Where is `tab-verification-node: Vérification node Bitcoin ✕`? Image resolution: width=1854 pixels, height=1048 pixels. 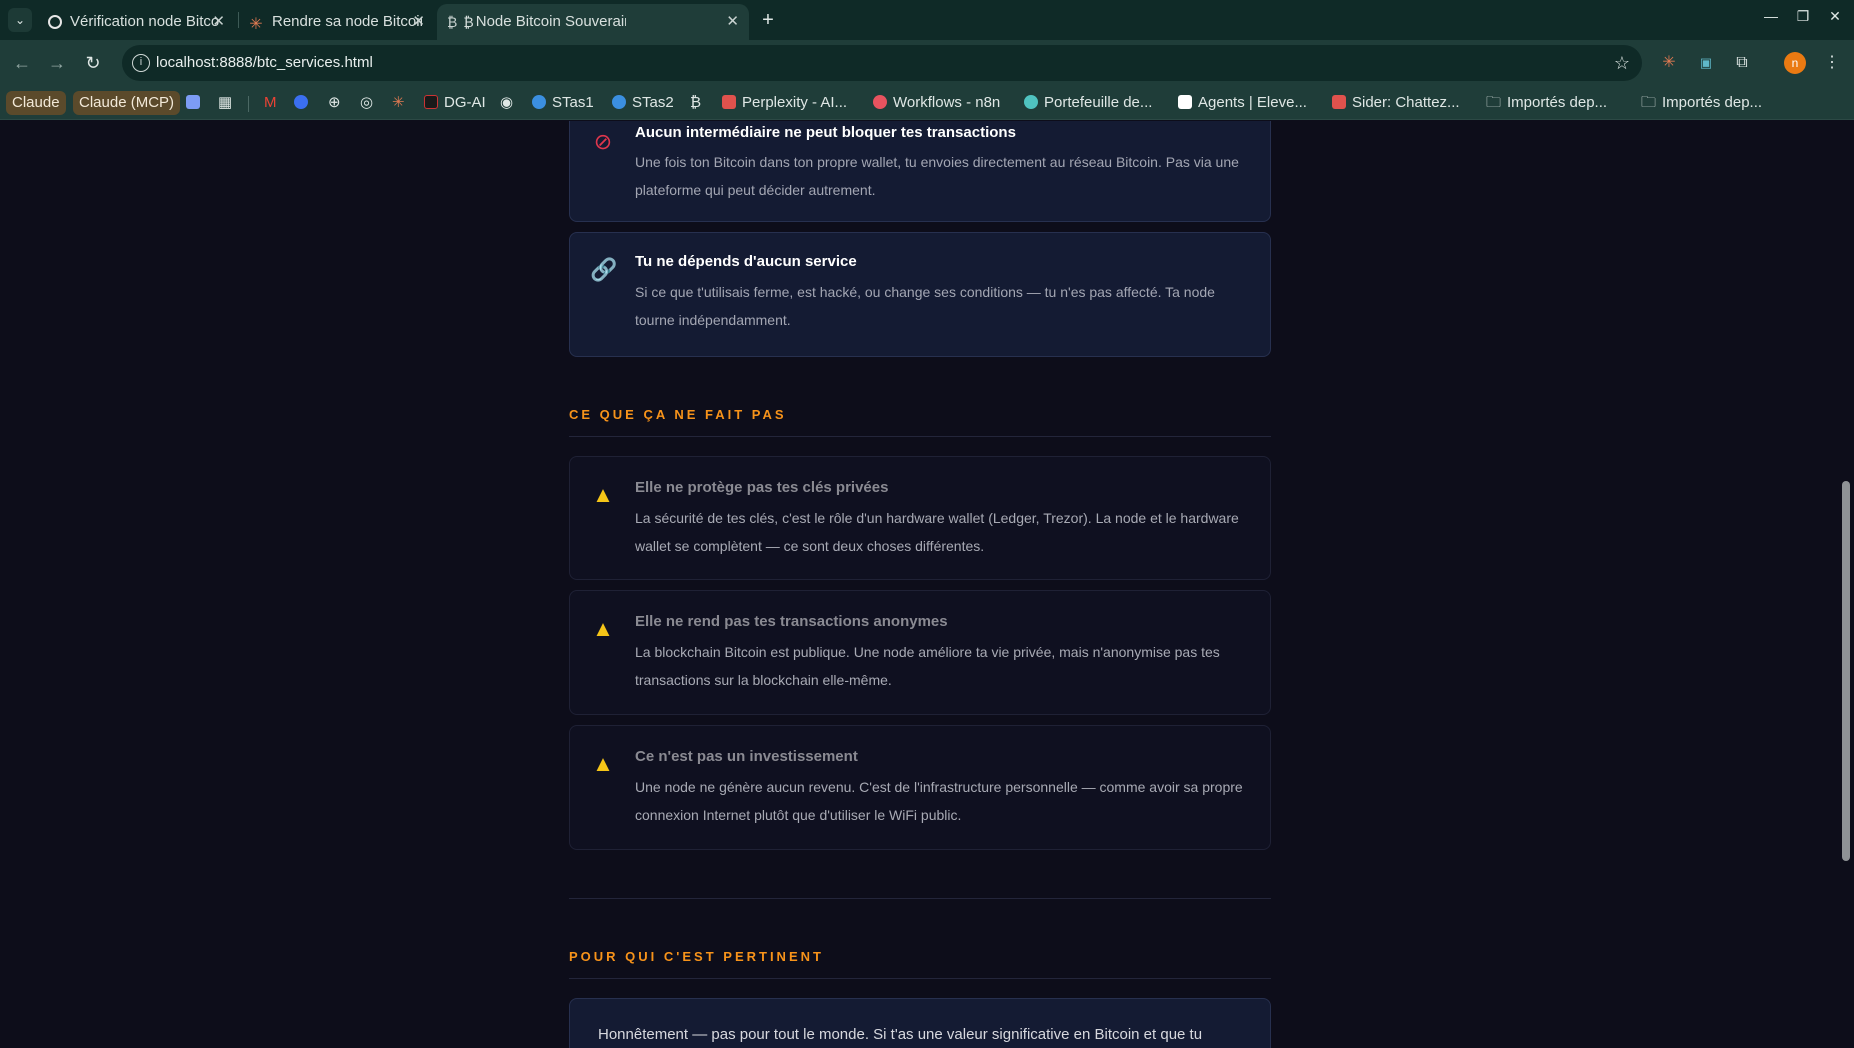 tab-verification-node: Vérification node Bitcoin ✕ is located at coordinates (137, 22).